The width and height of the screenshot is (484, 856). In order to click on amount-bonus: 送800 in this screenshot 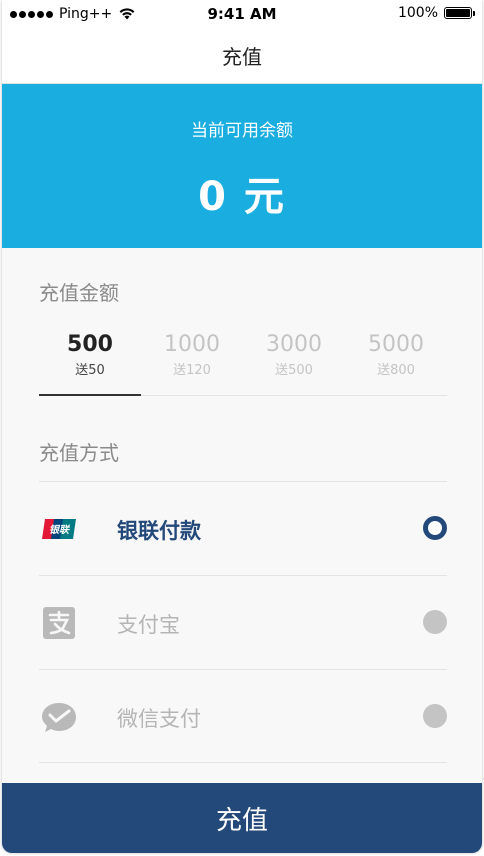, I will do `click(396, 370)`.